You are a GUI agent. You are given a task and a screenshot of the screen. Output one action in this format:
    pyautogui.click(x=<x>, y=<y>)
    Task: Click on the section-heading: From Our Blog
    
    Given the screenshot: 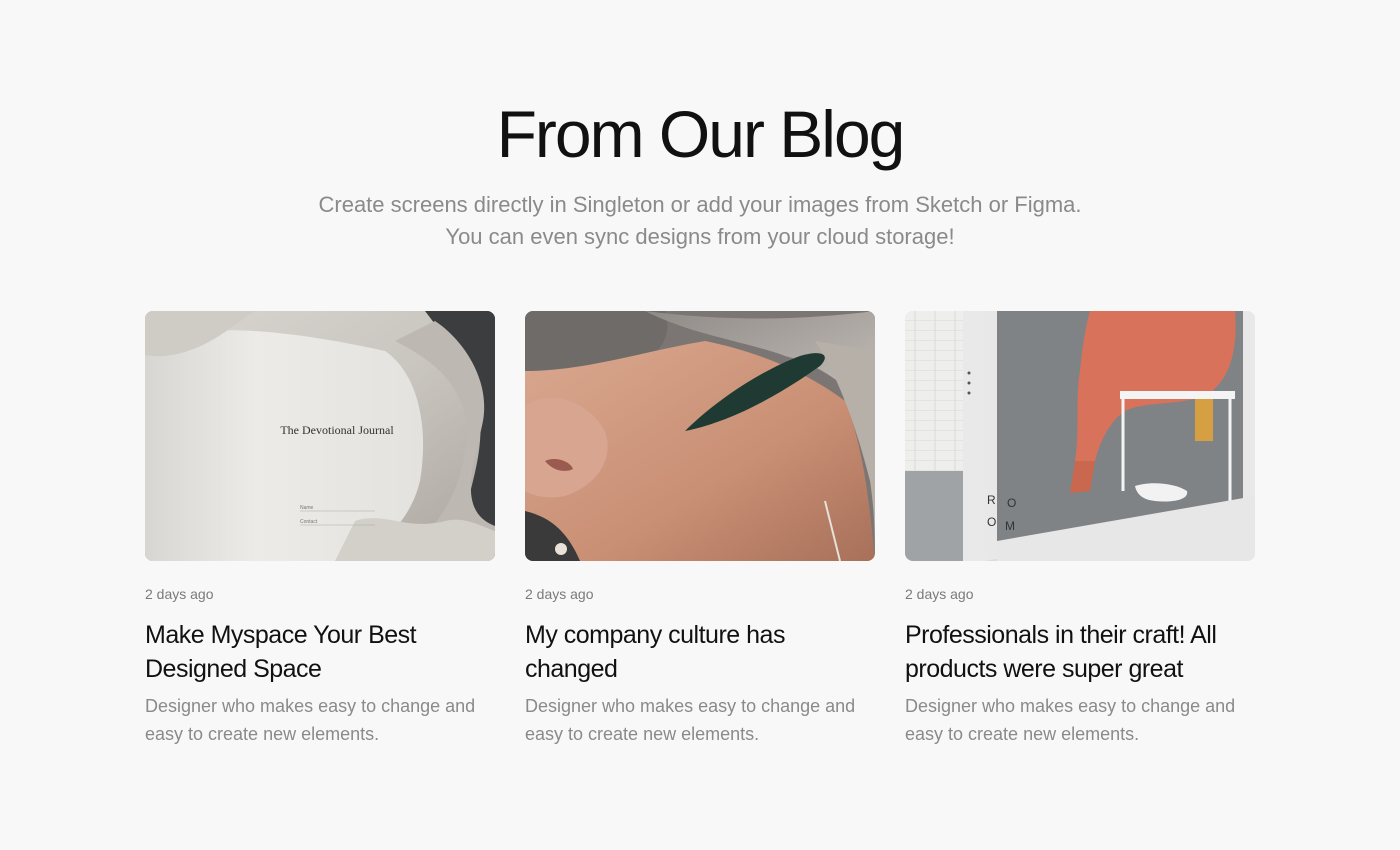 What is the action you would take?
    pyautogui.click(x=701, y=134)
    